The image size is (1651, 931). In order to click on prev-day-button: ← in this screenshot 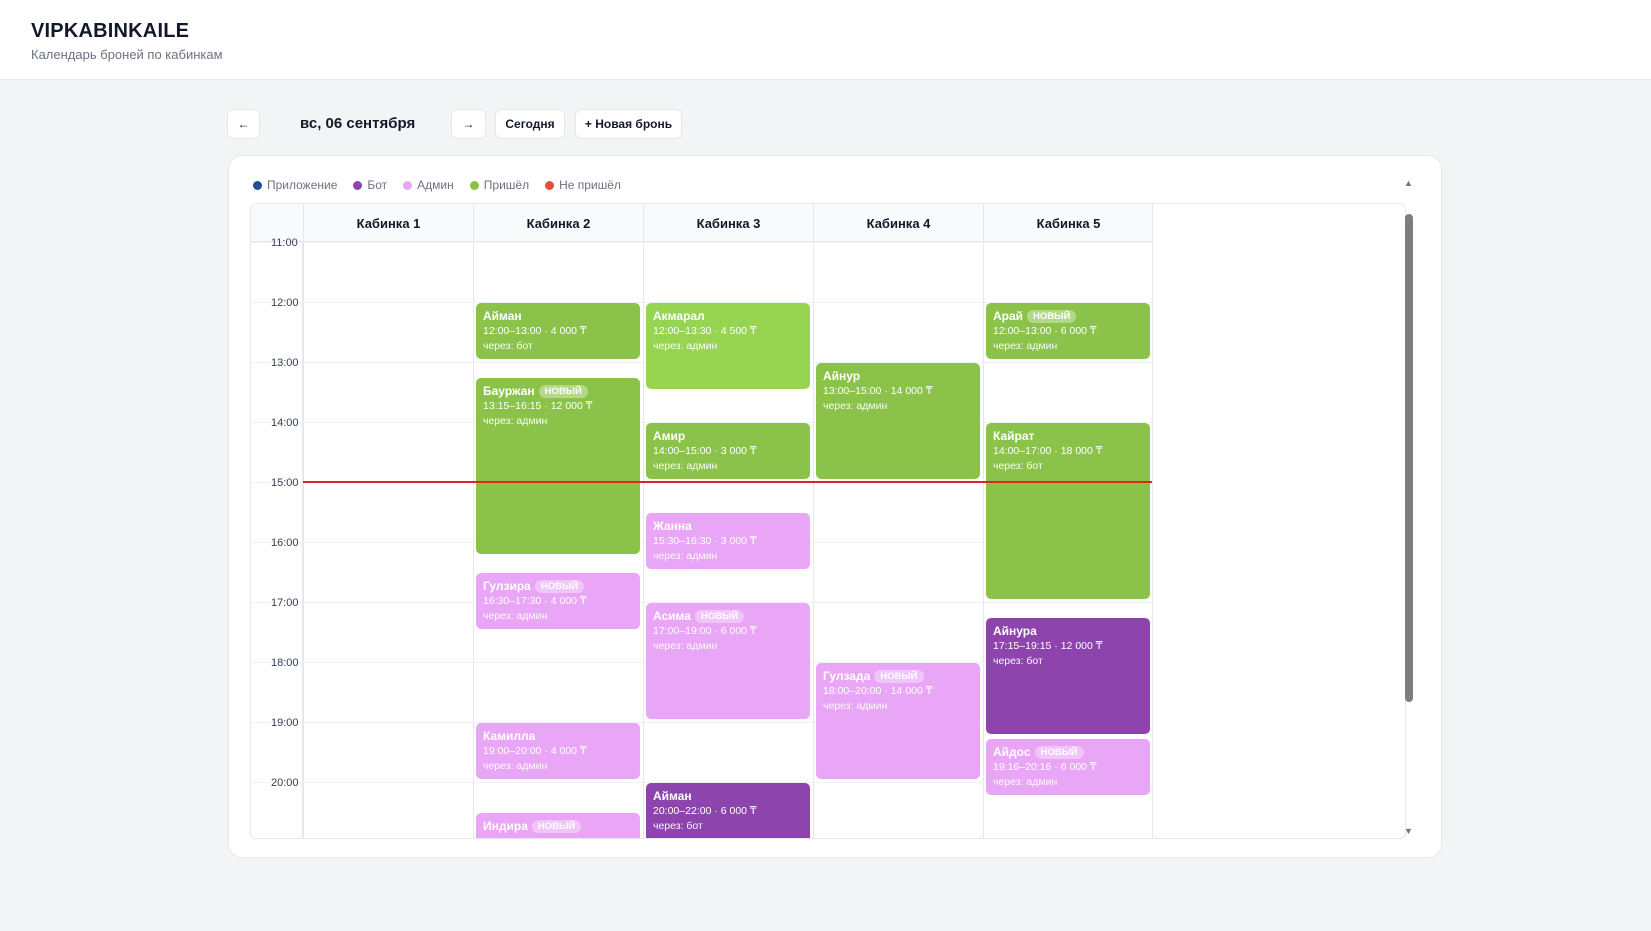, I will do `click(243, 124)`.